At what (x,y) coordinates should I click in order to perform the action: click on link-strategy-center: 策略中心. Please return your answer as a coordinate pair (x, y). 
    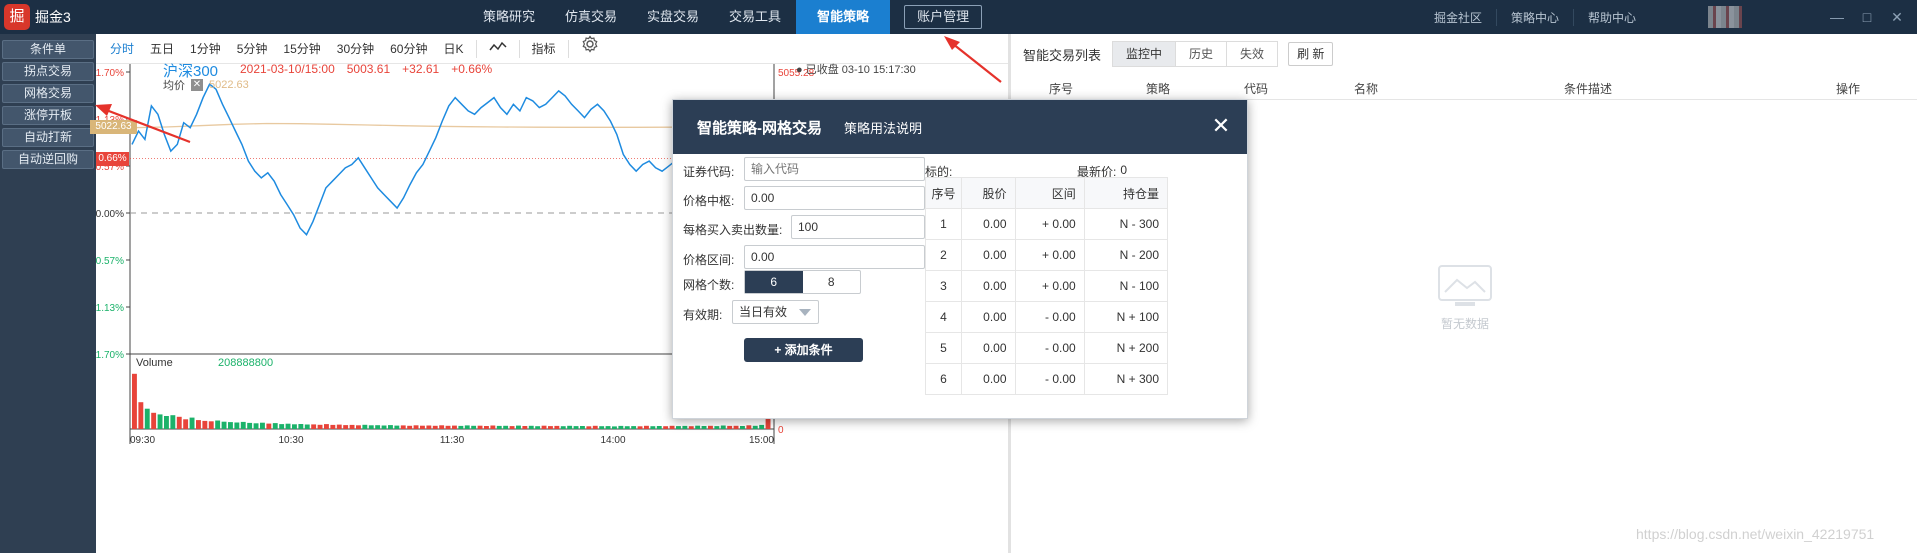
    Looking at the image, I should click on (1534, 17).